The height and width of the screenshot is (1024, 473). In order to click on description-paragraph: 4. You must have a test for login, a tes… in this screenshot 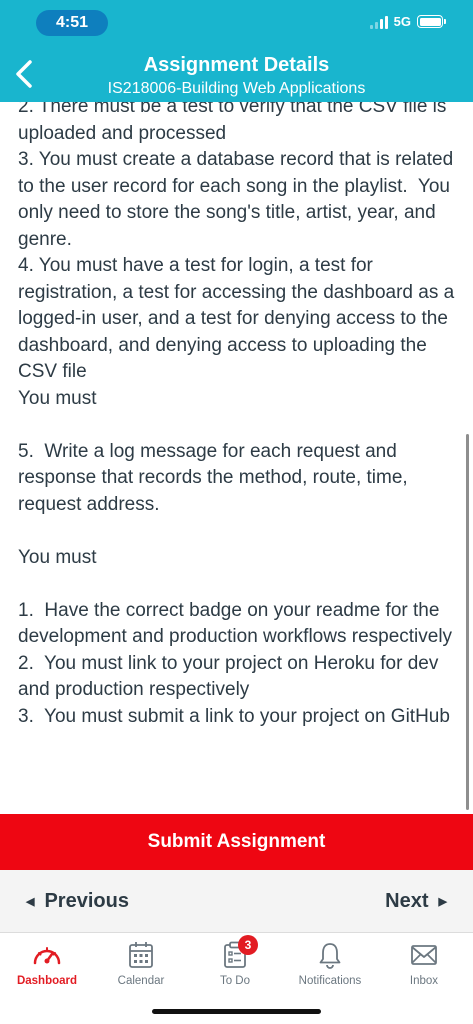, I will do `click(239, 318)`.